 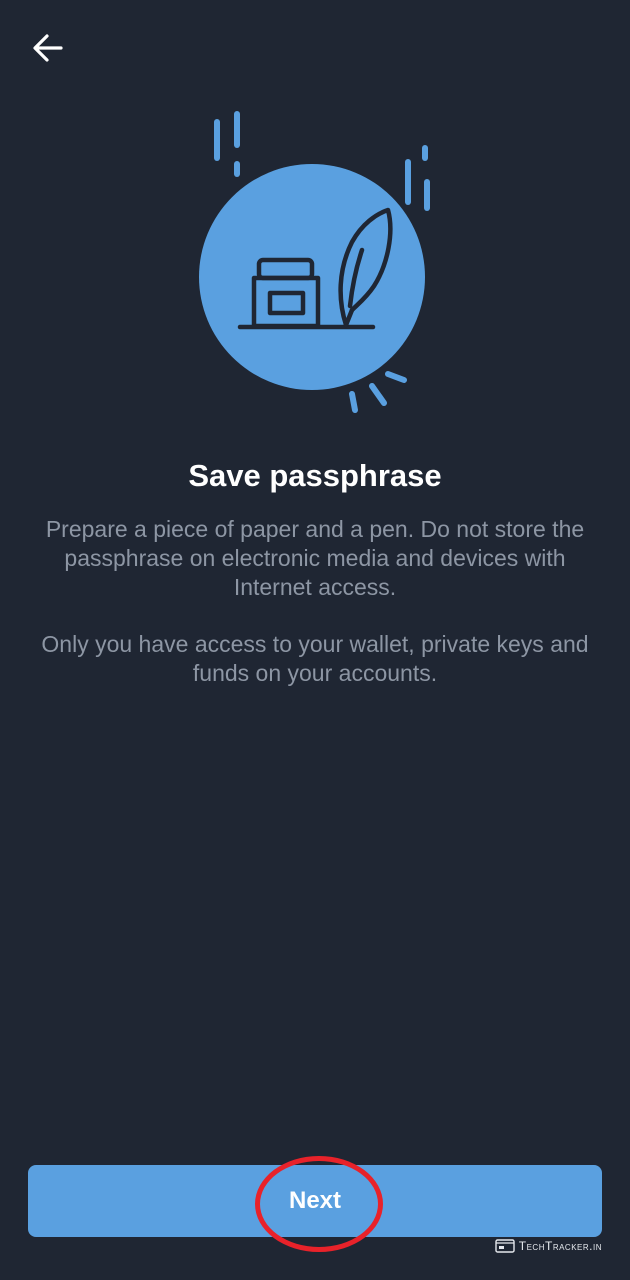 I want to click on arrow-left-icon, so click(x=48, y=48).